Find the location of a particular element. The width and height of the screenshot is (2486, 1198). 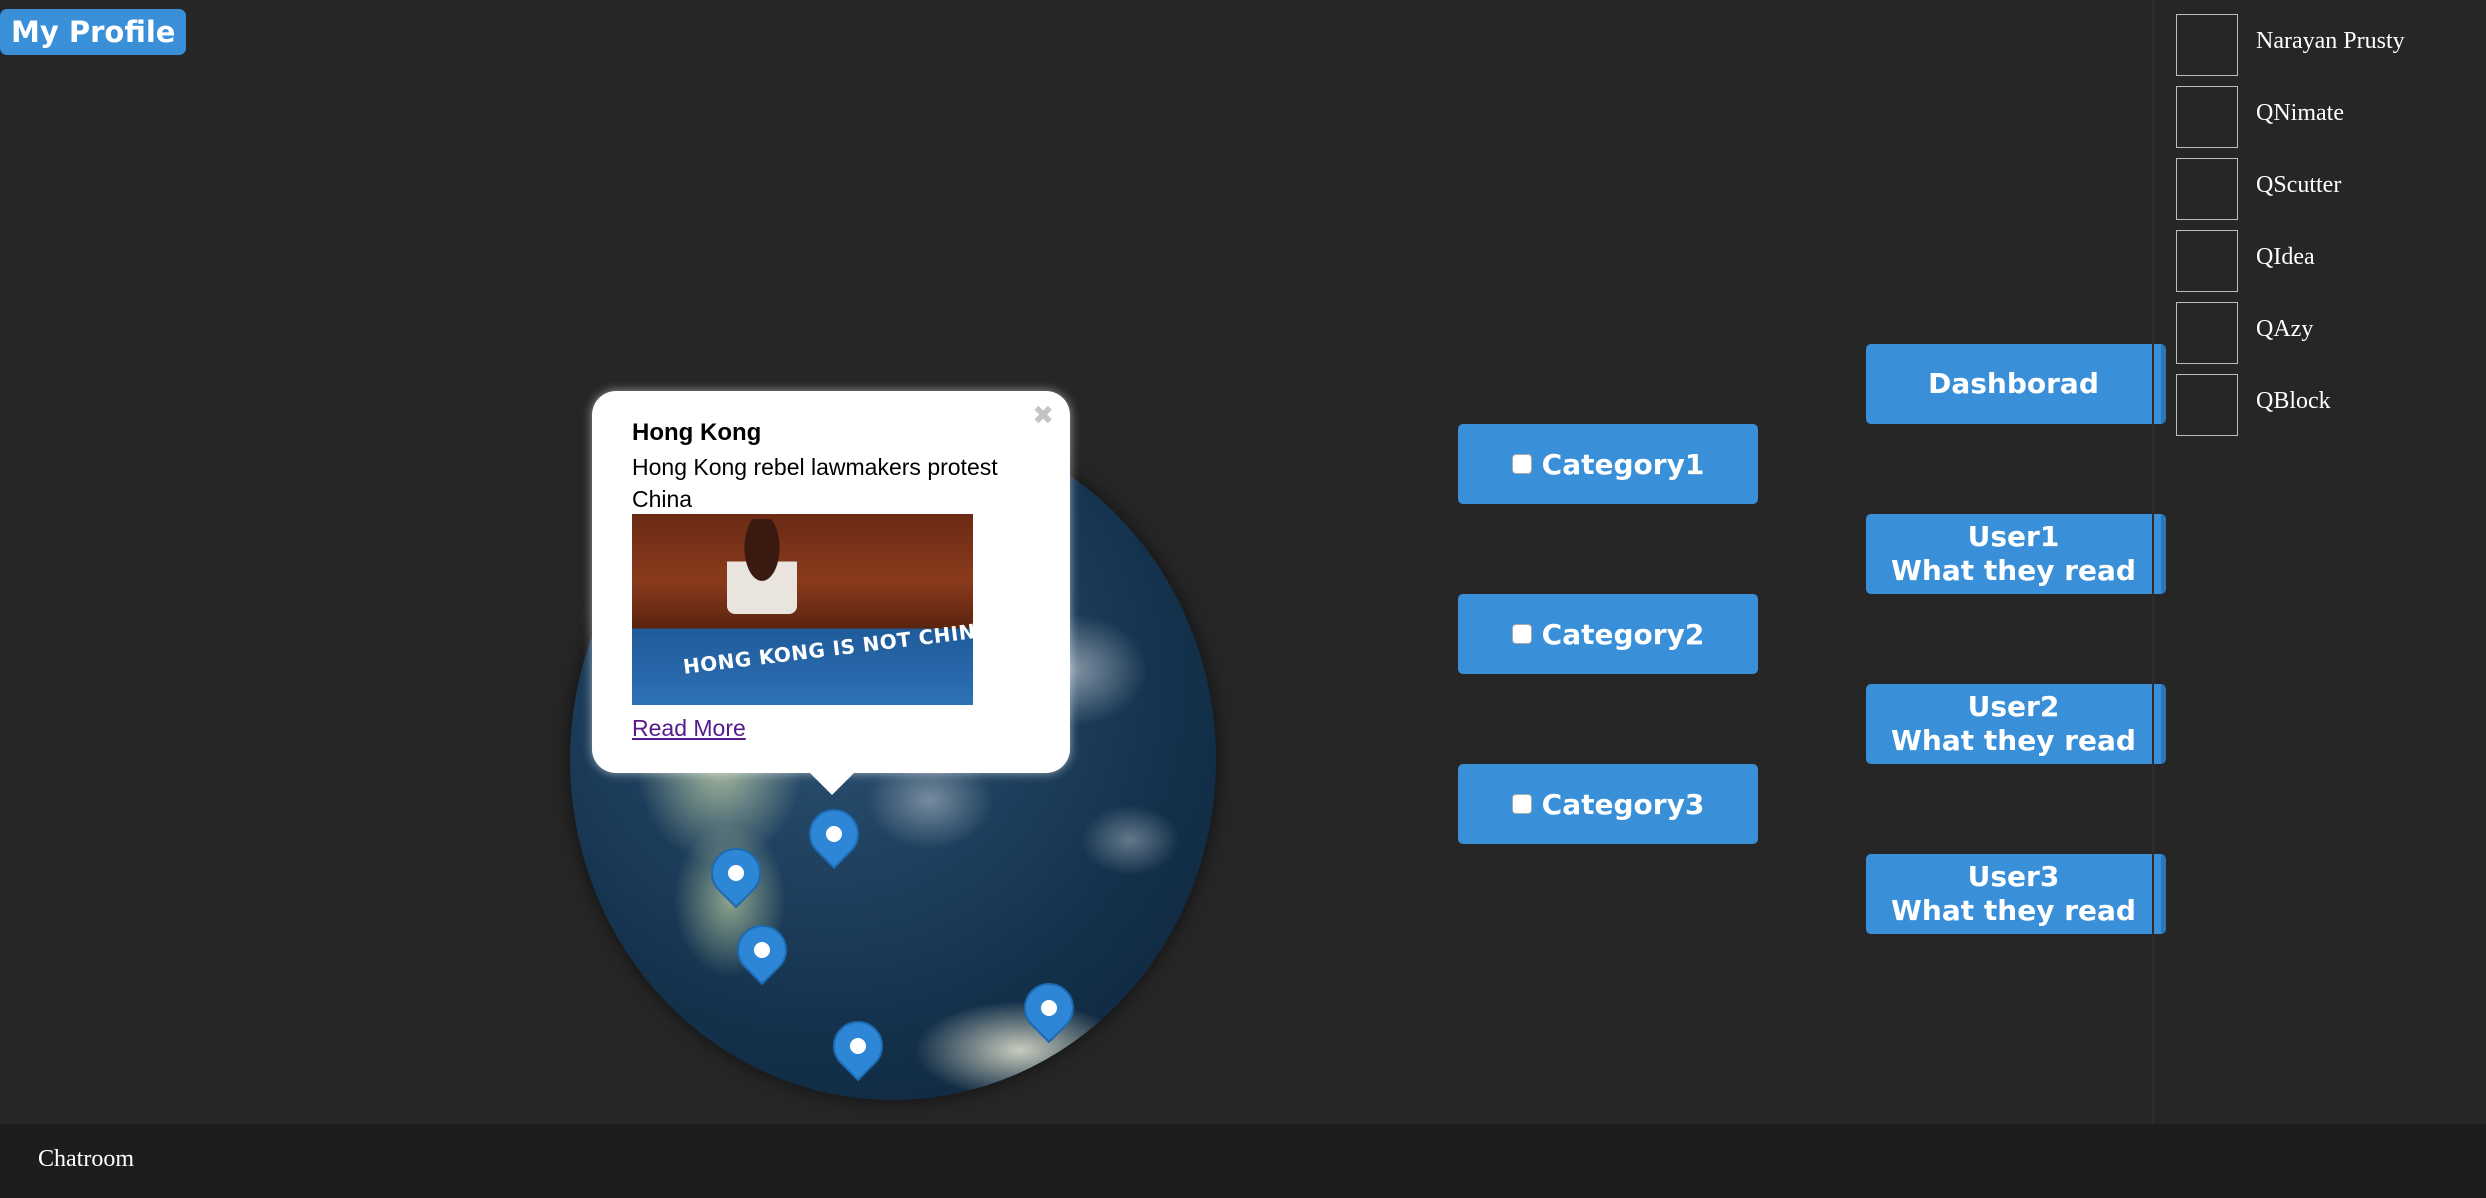

popup-description: Hong Kong rebel lawmakers protest China is located at coordinates (815, 483).